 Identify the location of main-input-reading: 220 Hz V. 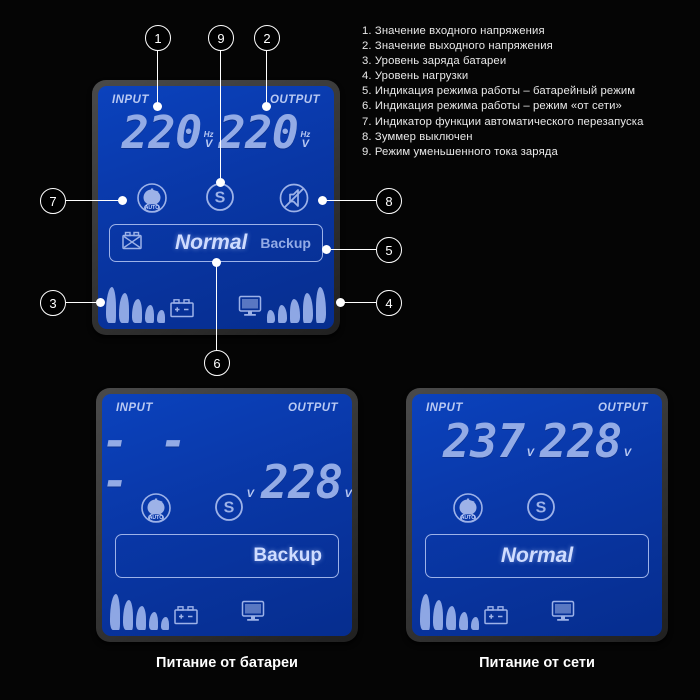
(167, 132).